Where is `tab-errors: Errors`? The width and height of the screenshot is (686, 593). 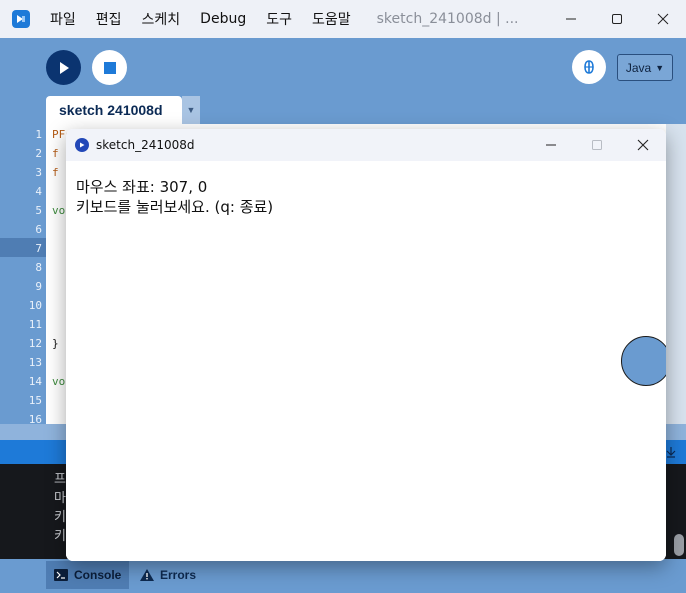 tab-errors: Errors is located at coordinates (168, 575).